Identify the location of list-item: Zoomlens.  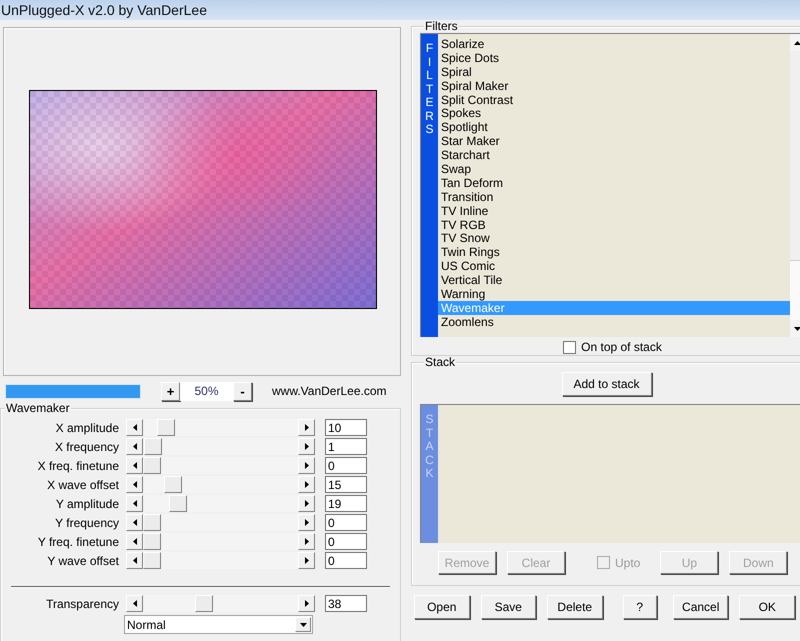
(614, 321).